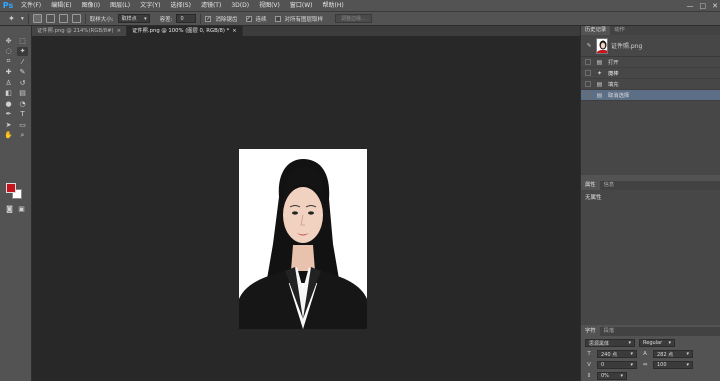  What do you see at coordinates (211, 6) in the screenshot?
I see `menu-filter: 滤镜(T)` at bounding box center [211, 6].